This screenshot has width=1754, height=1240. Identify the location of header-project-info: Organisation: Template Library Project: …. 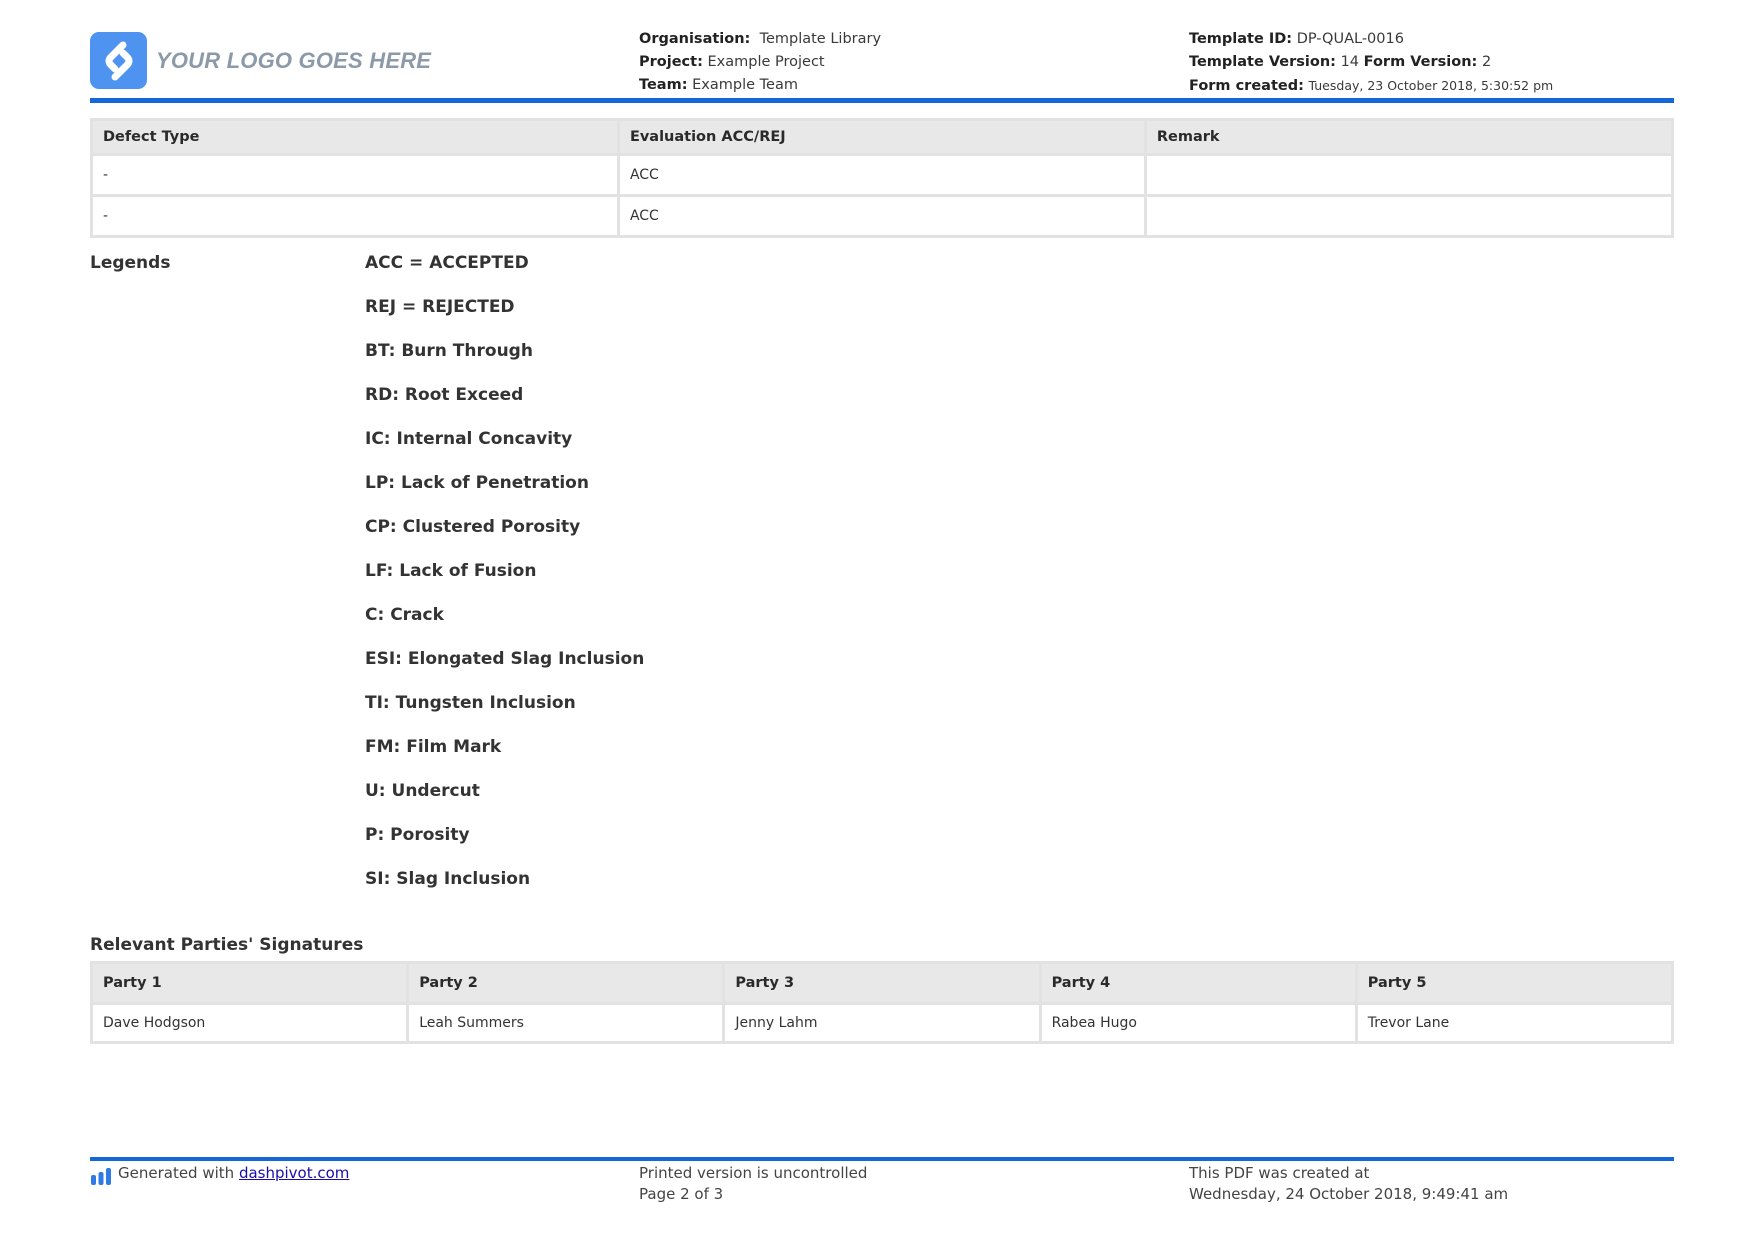
(760, 62).